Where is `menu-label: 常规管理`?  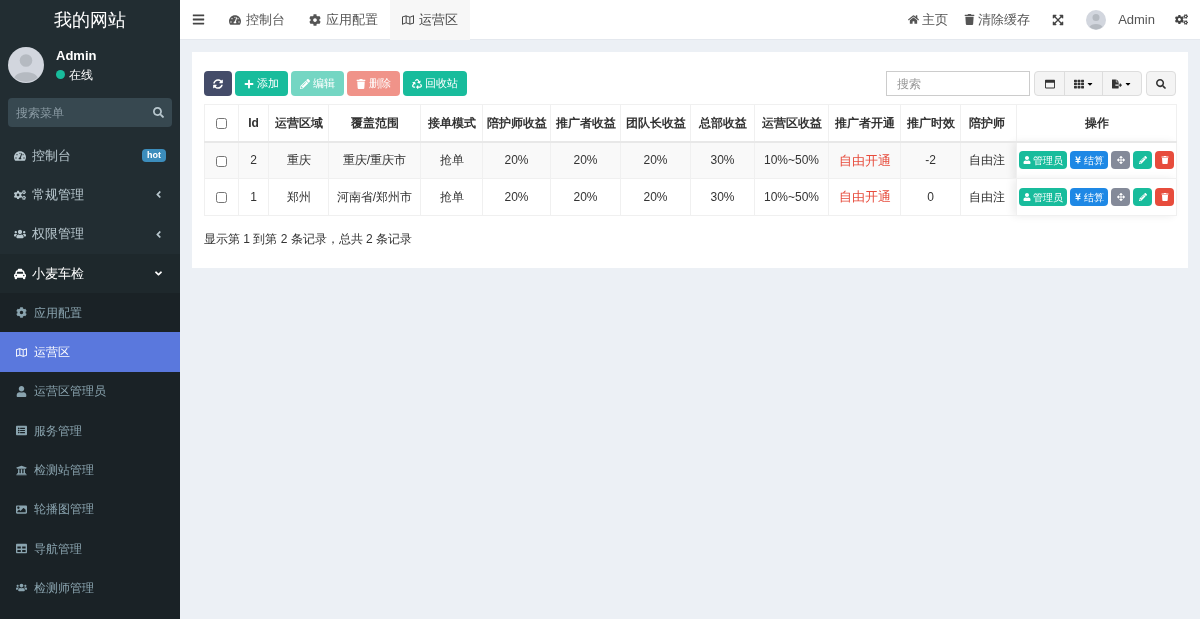
menu-label: 常规管理 is located at coordinates (58, 195).